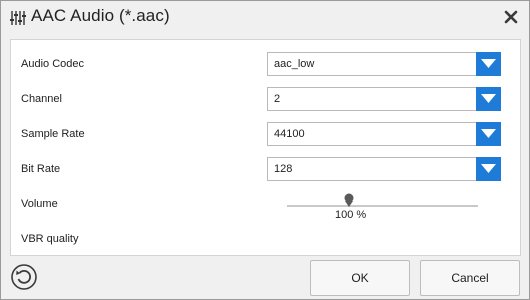  I want to click on close-icon, so click(511, 17).